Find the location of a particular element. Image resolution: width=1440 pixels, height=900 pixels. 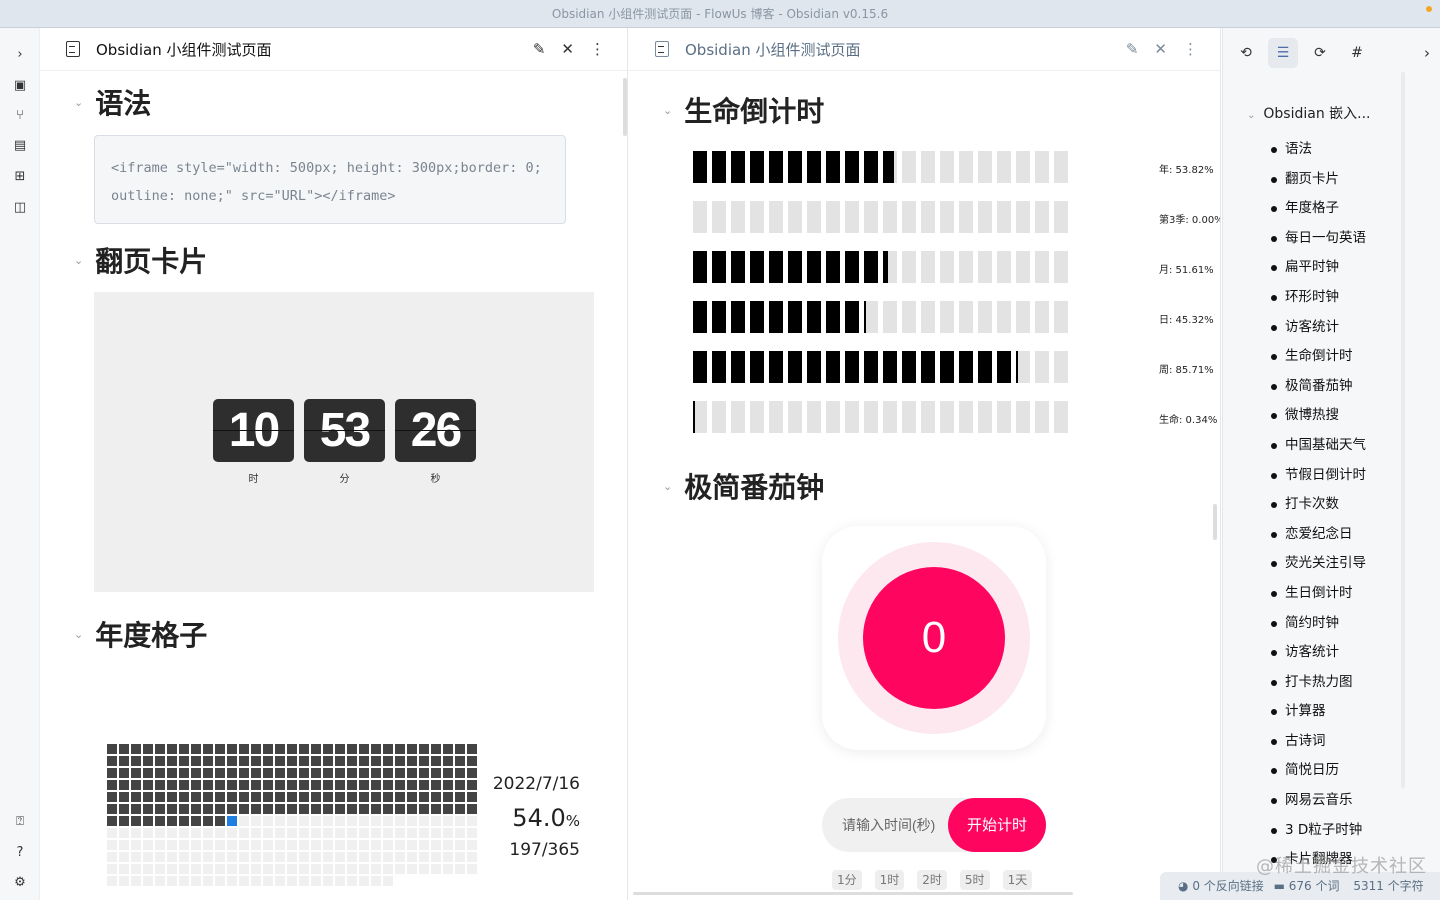

outline-item: 打卡次数 is located at coordinates (1309, 505).